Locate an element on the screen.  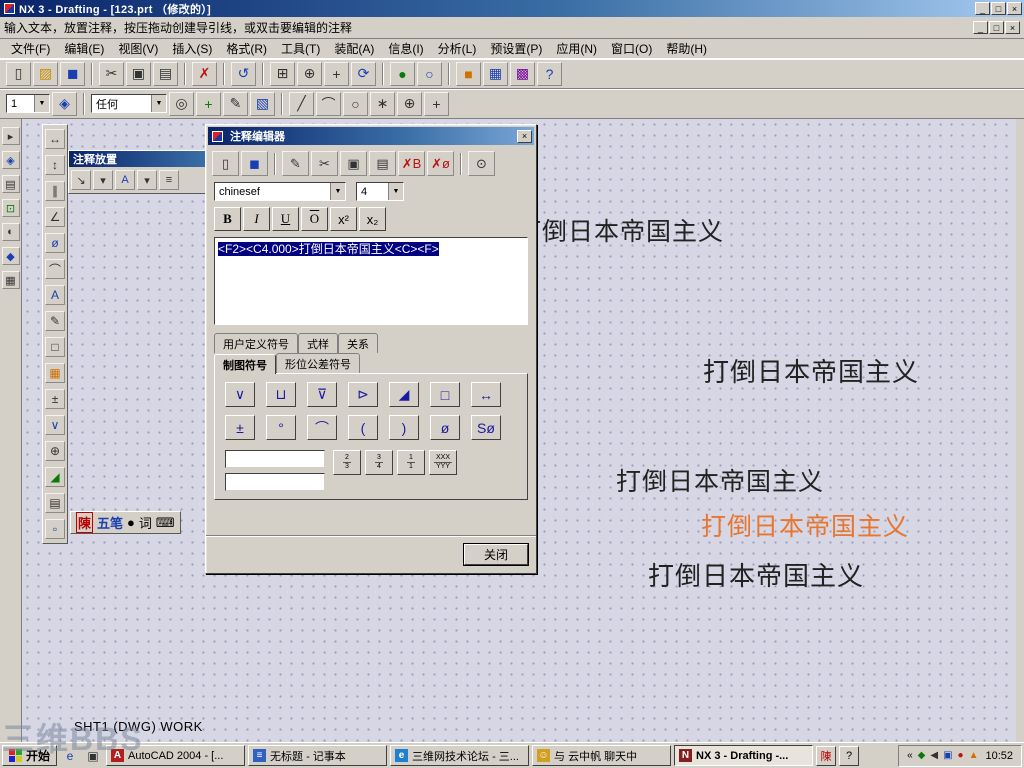
taskbar-item-notepad: ≡ 无标题 - 记事本 is located at coordinates (318, 755).